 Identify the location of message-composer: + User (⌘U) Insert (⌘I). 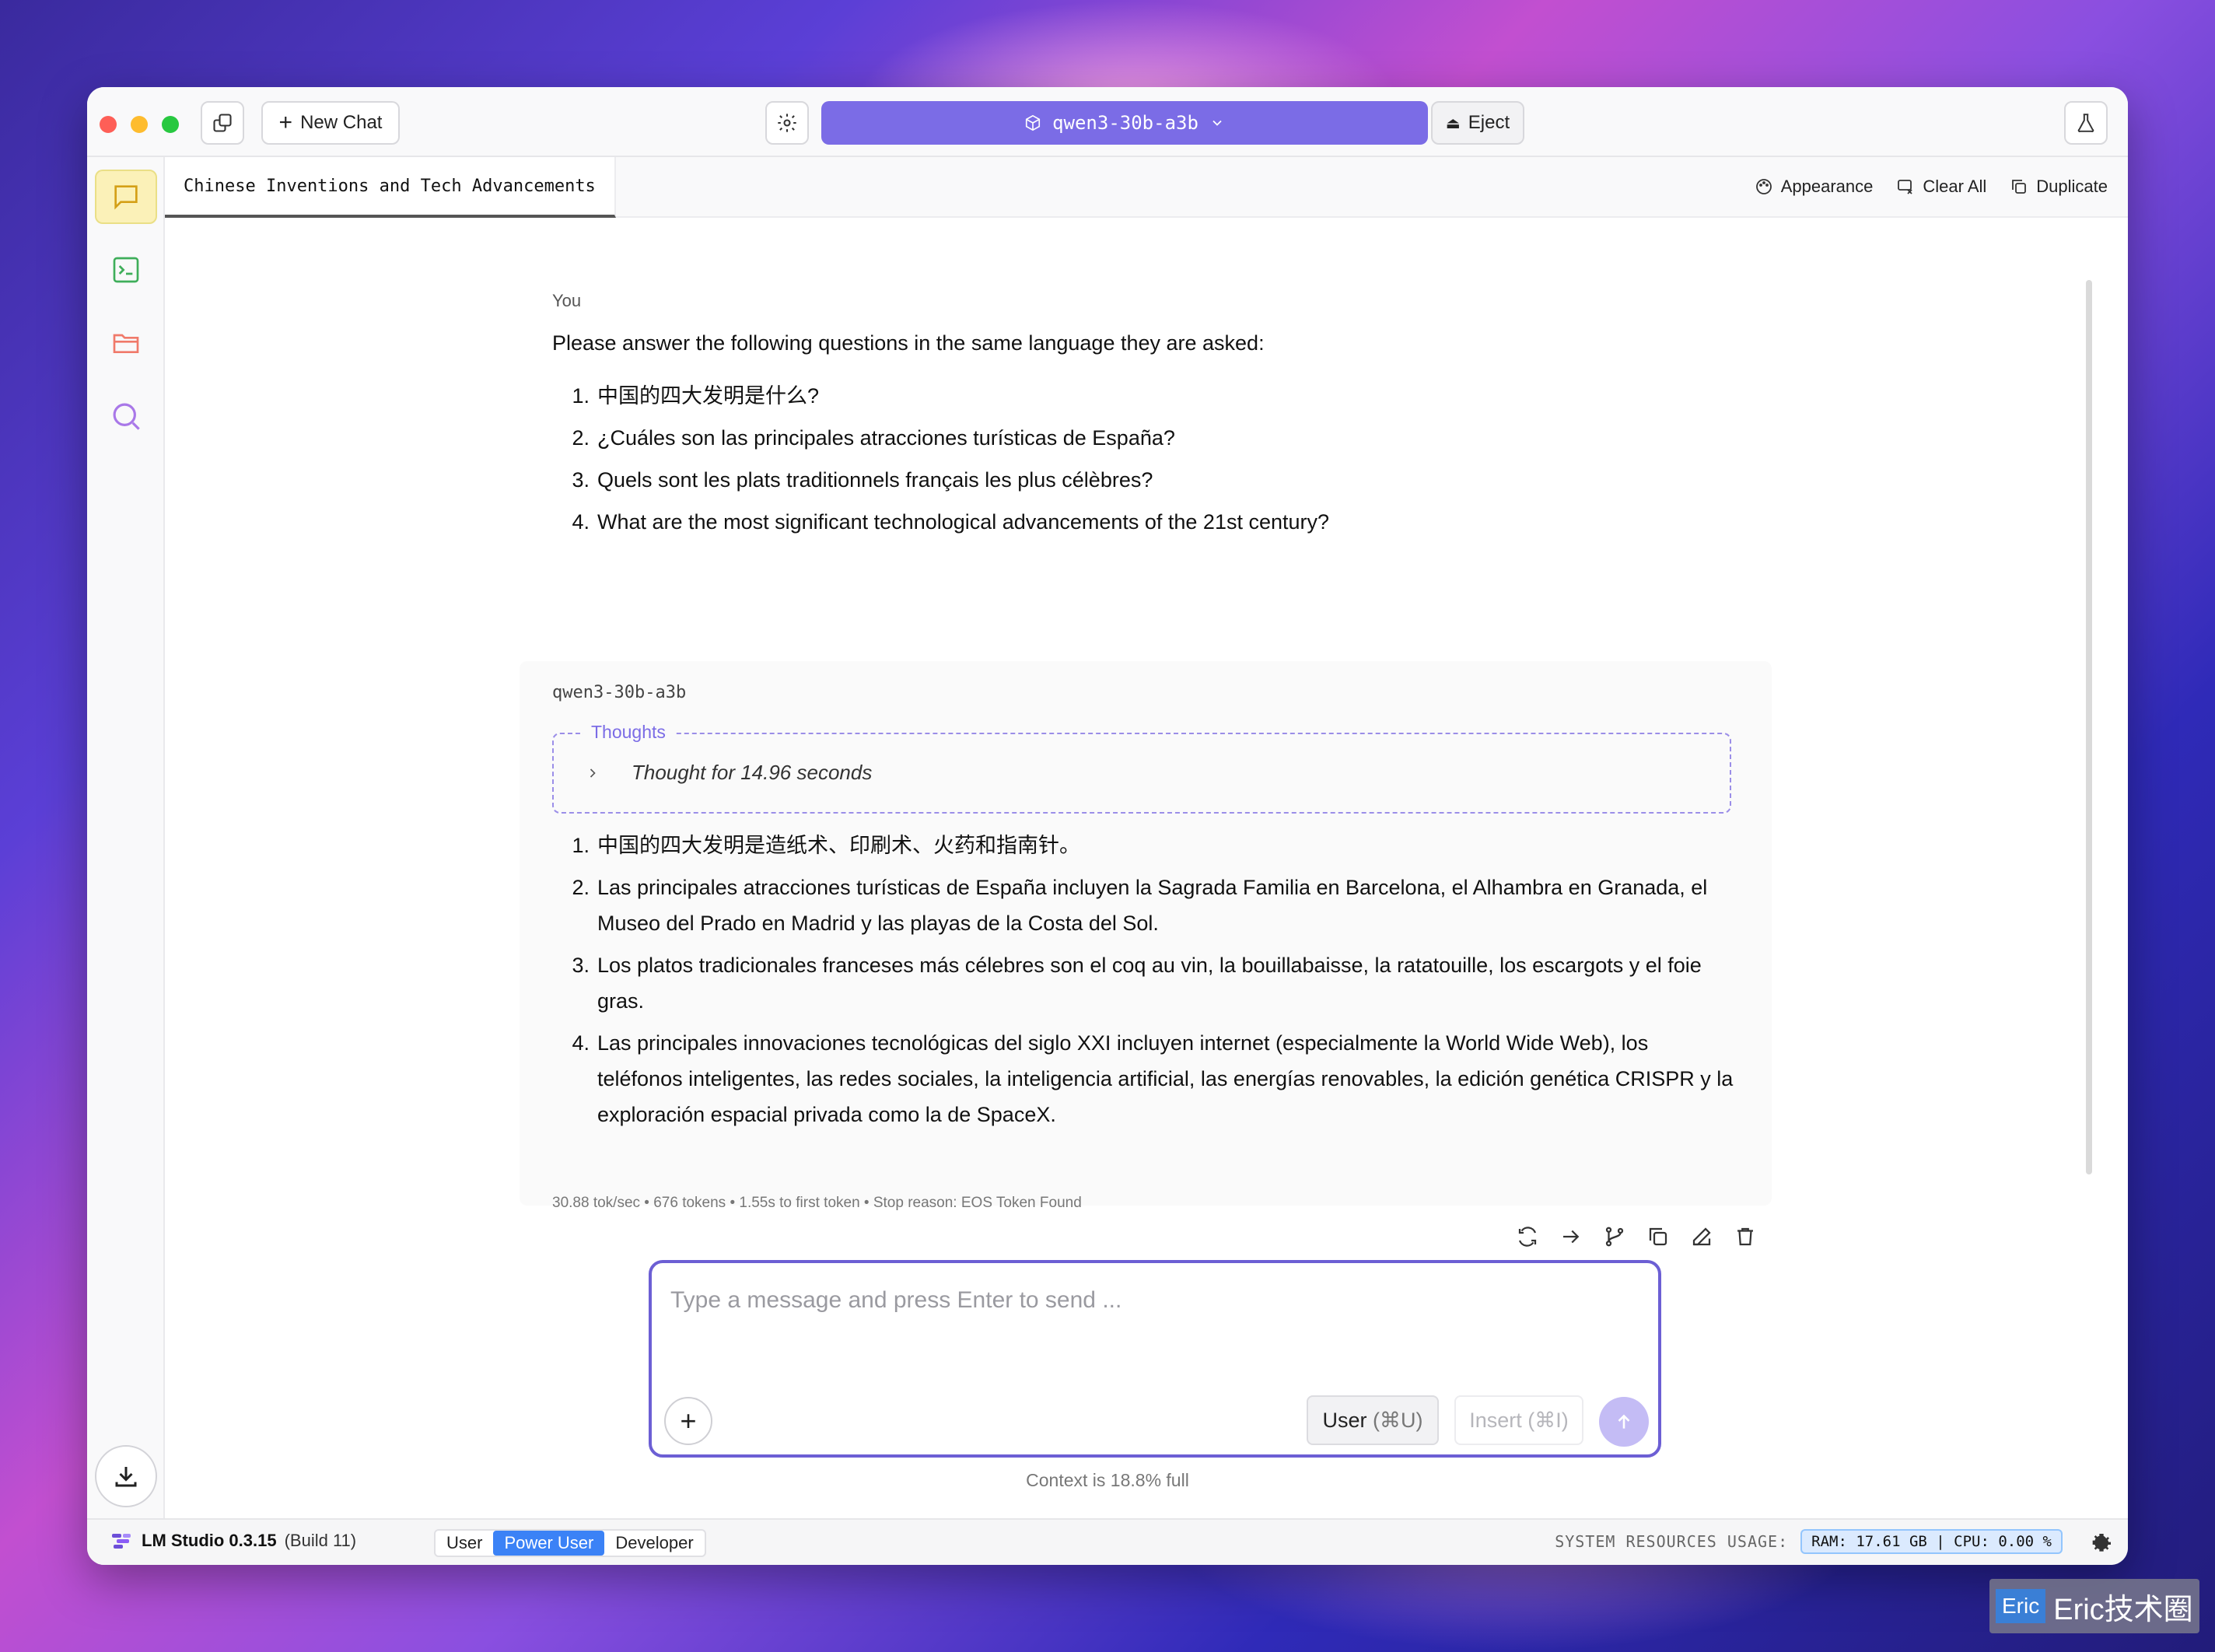
(1155, 1359).